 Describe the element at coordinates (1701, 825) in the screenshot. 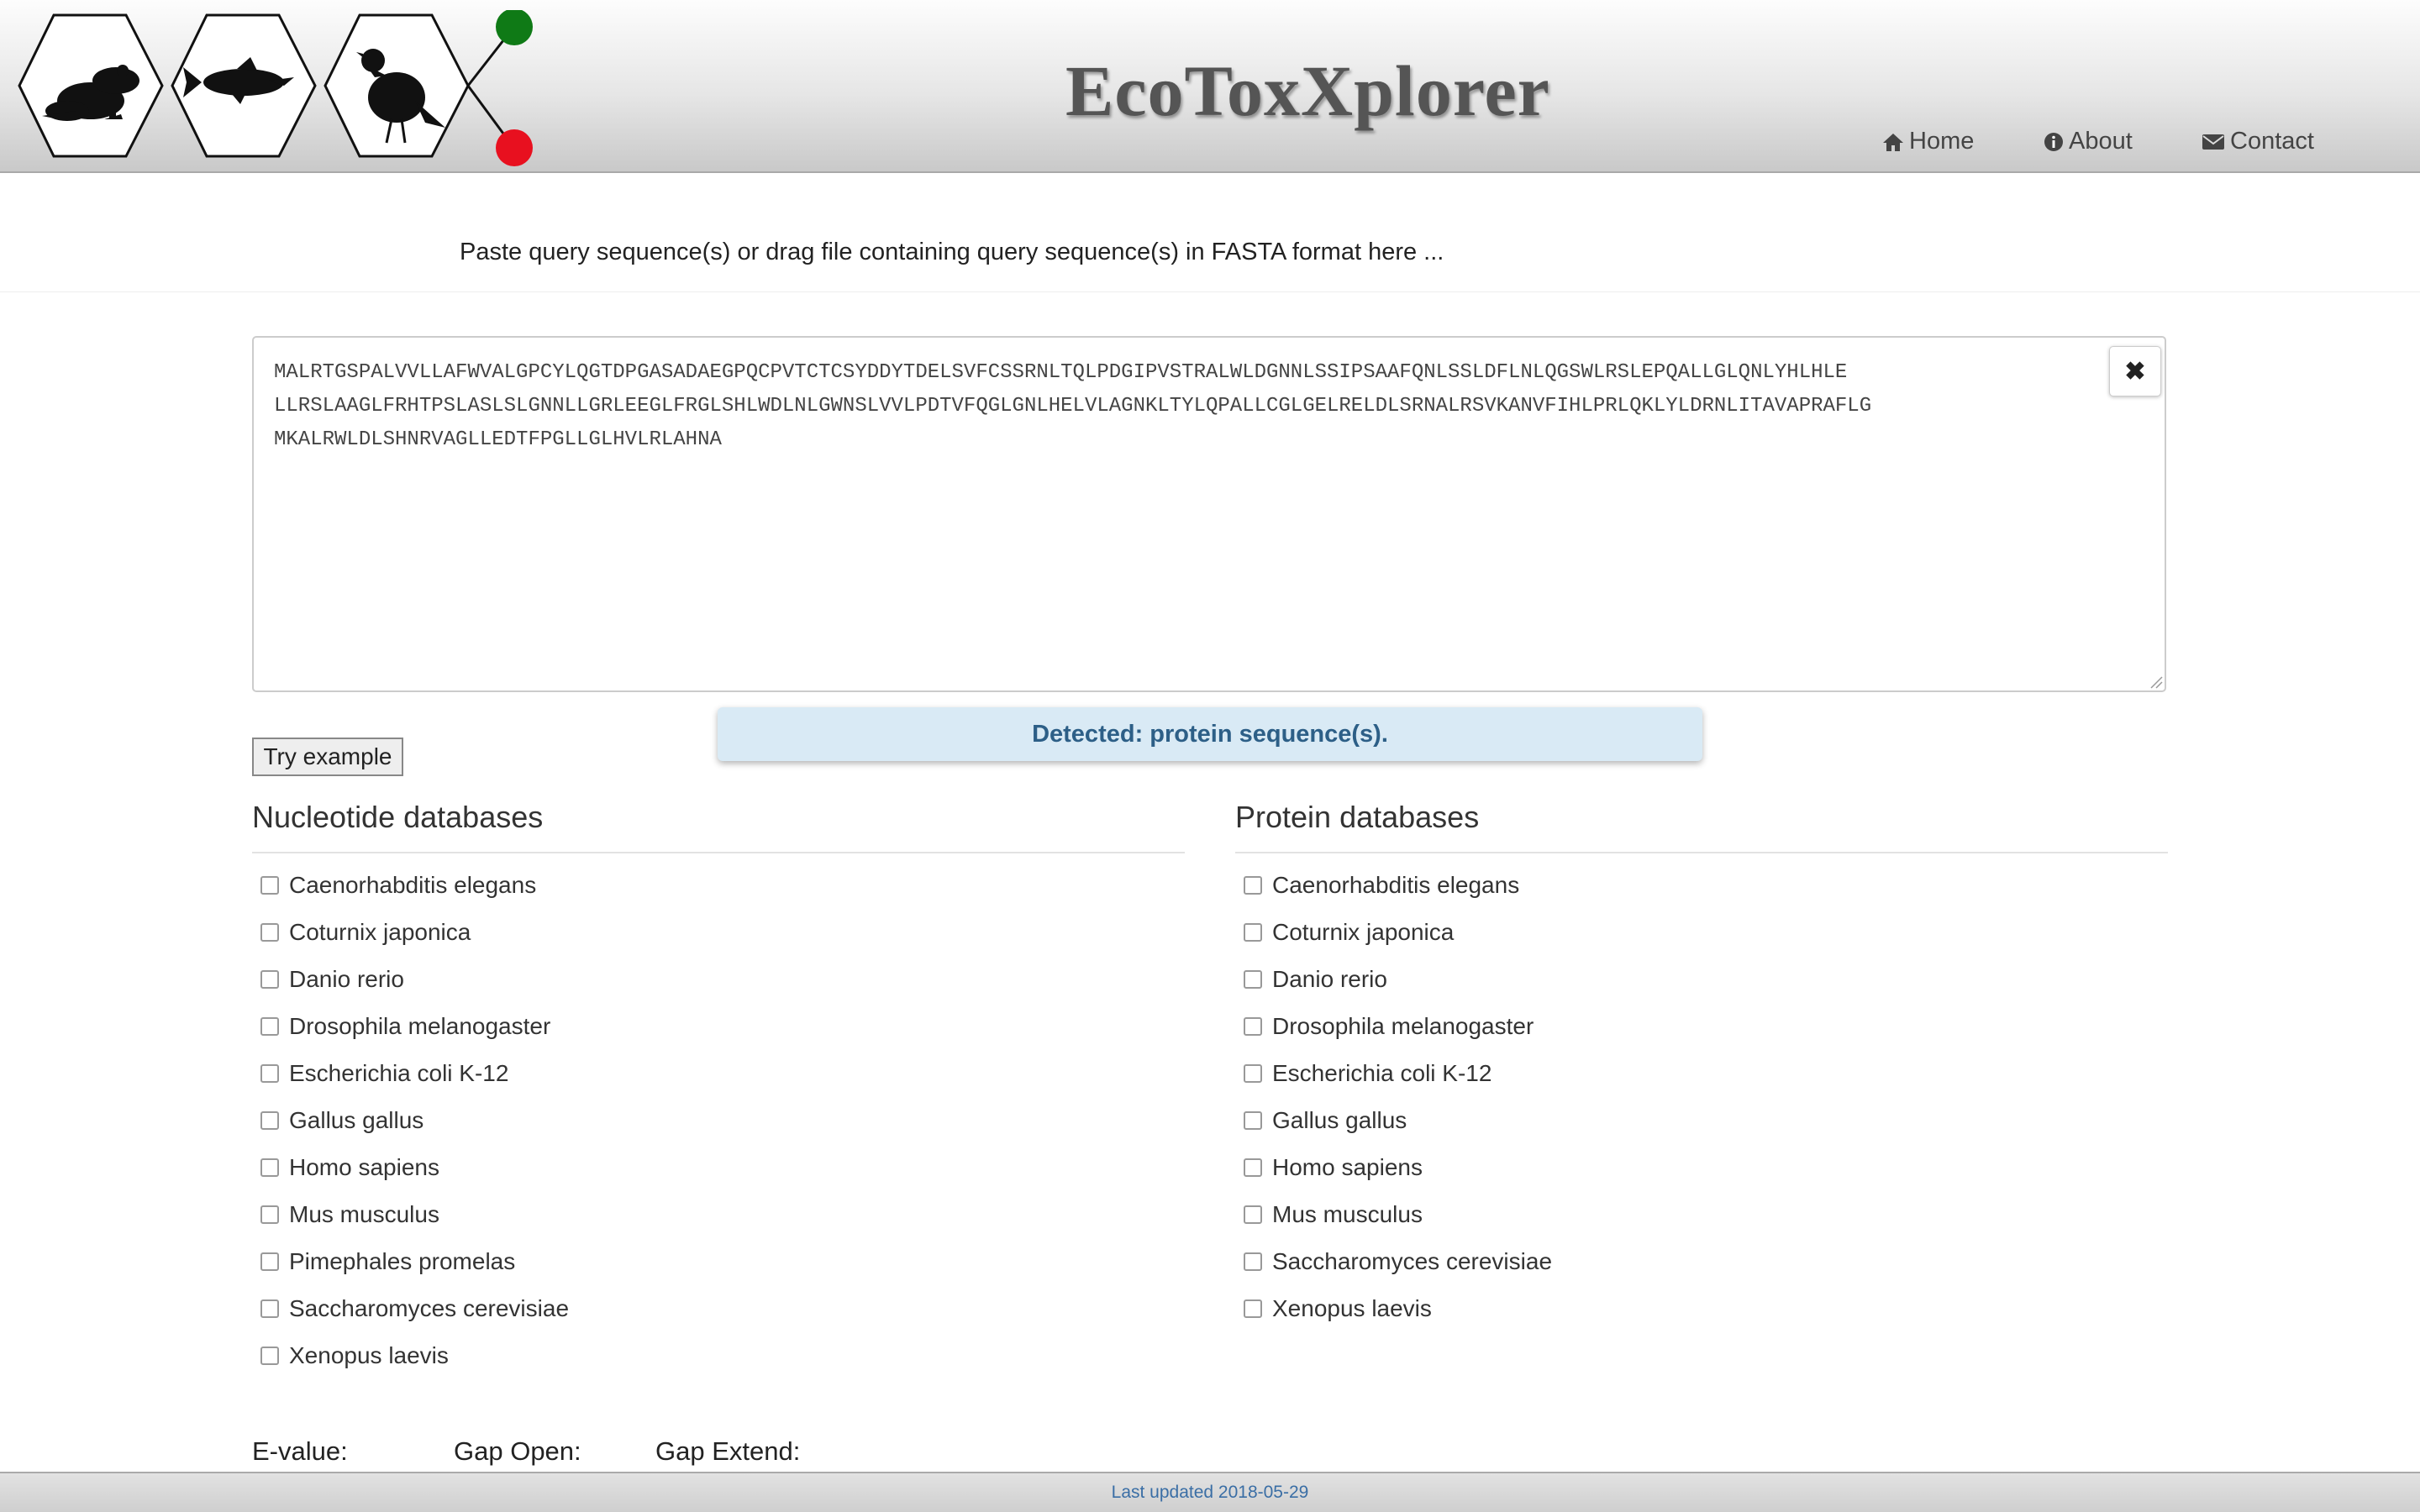

I see `protein-heading: Protein databases` at that location.